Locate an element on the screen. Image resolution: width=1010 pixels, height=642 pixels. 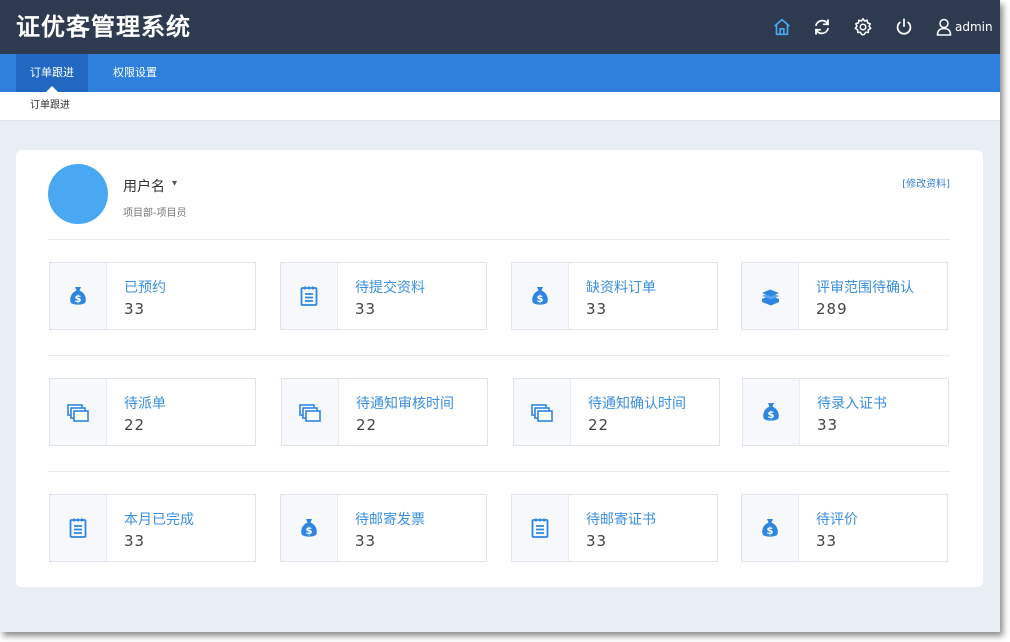
stat-label: 待评价 is located at coordinates (837, 520).